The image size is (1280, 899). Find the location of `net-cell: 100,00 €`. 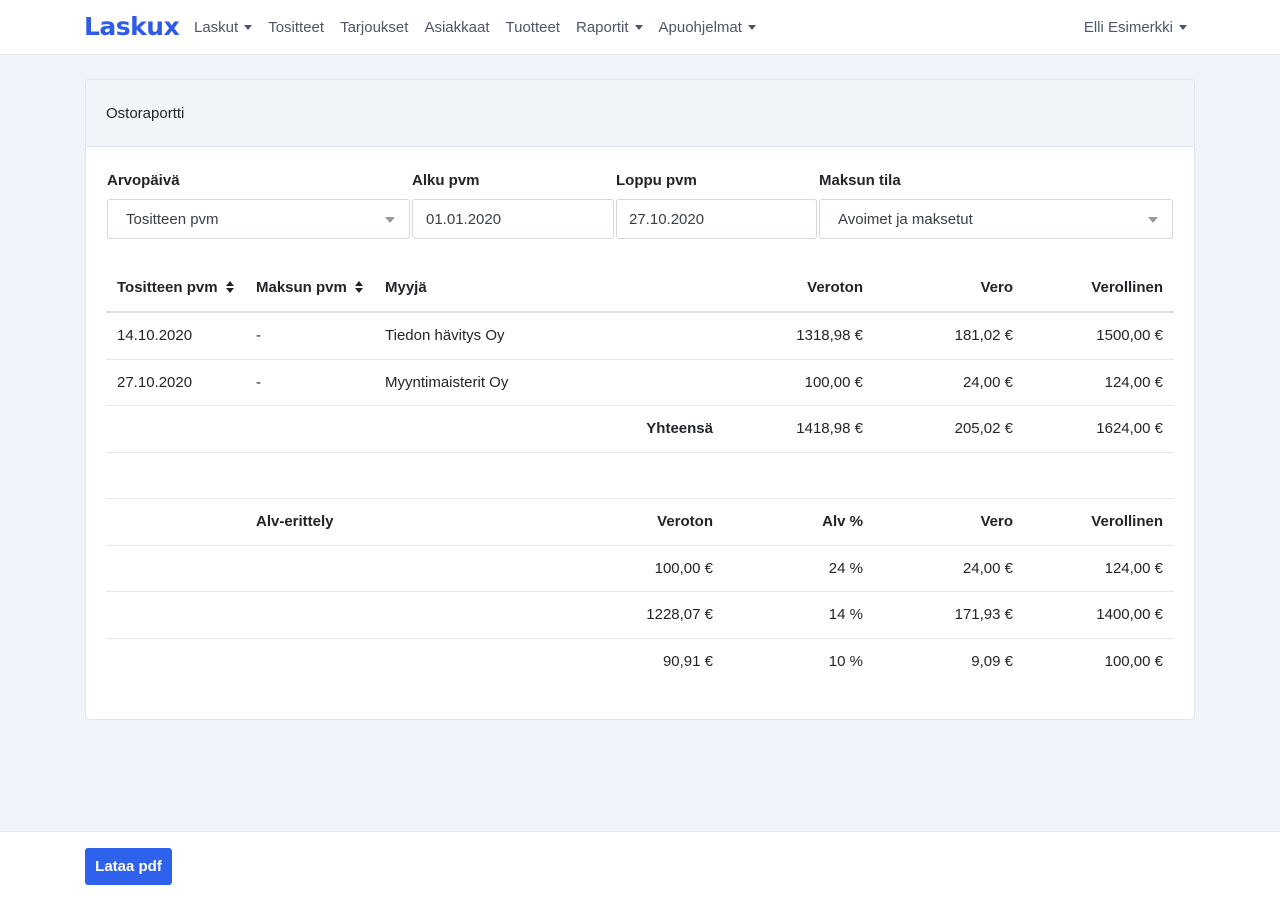

net-cell: 100,00 € is located at coordinates (833, 382).